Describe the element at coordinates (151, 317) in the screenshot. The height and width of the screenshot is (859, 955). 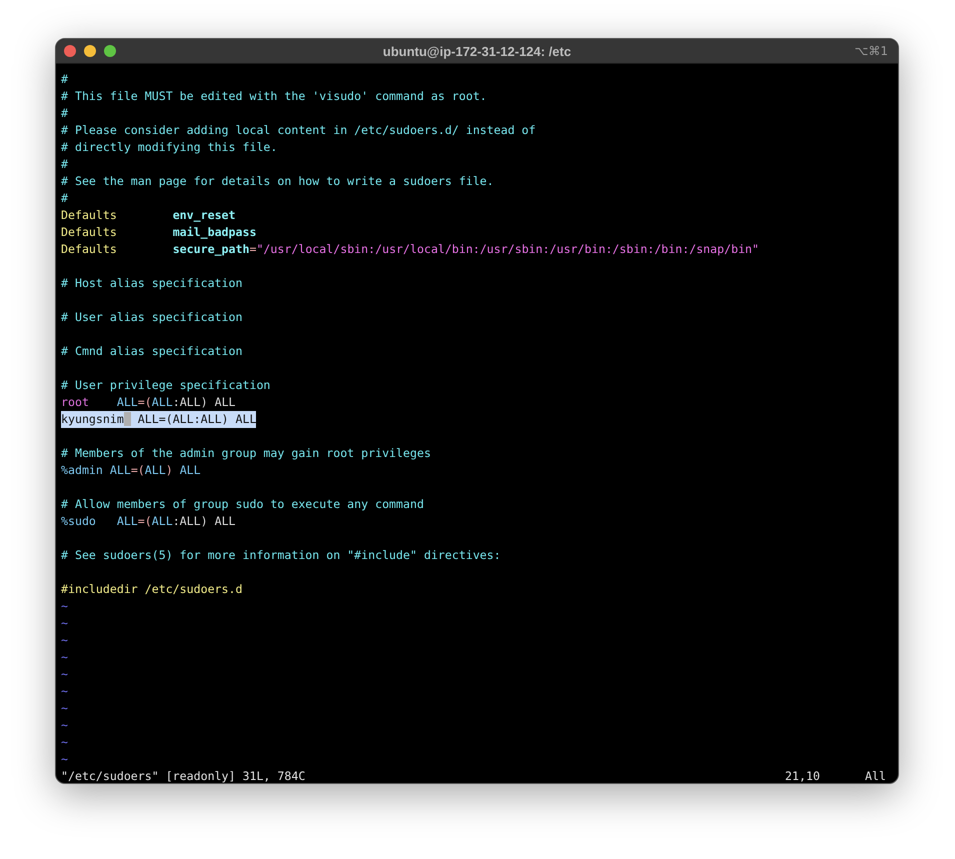
I see `code-line: # User alias specification` at that location.